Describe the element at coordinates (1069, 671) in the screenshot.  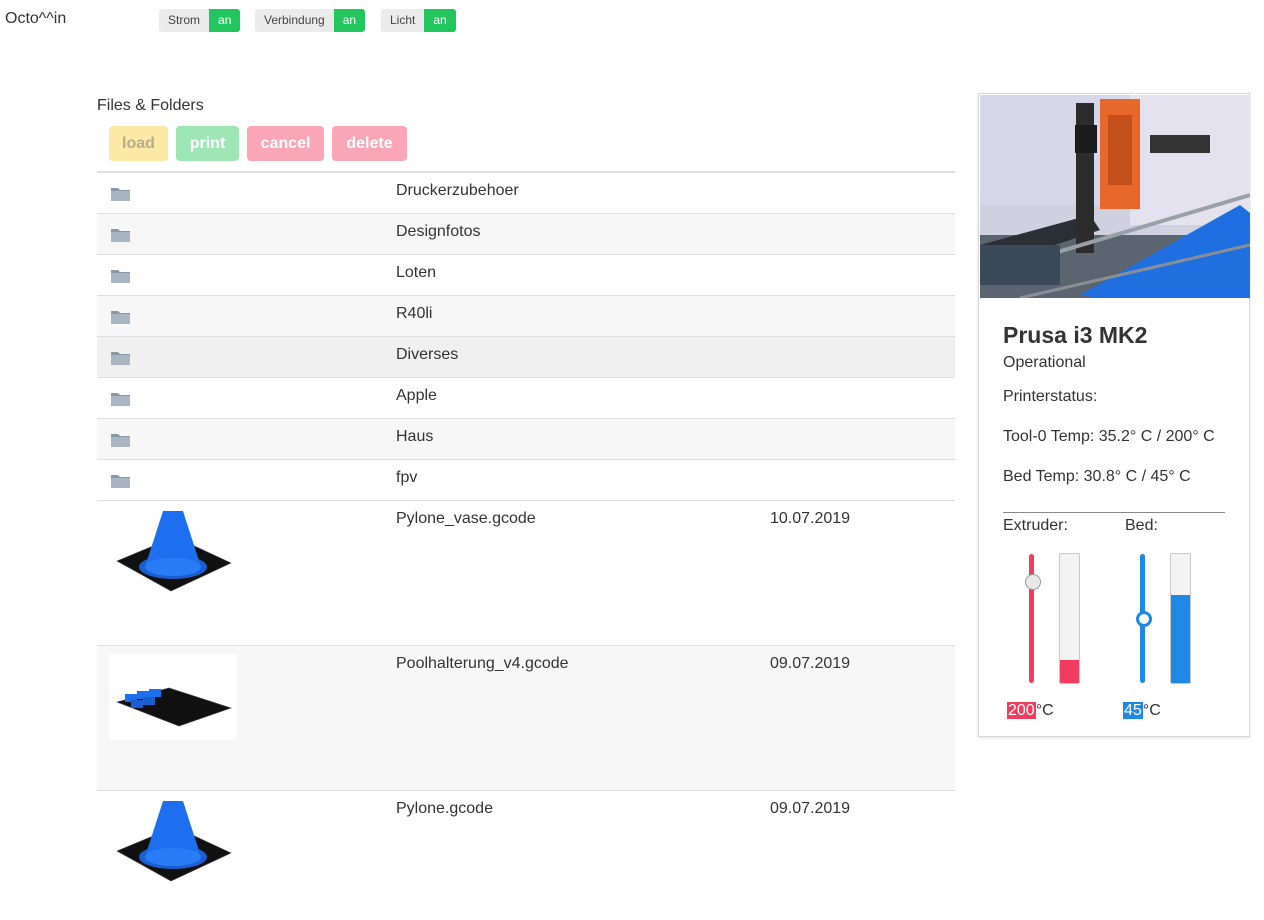
I see `extruder-gauge-fill` at that location.